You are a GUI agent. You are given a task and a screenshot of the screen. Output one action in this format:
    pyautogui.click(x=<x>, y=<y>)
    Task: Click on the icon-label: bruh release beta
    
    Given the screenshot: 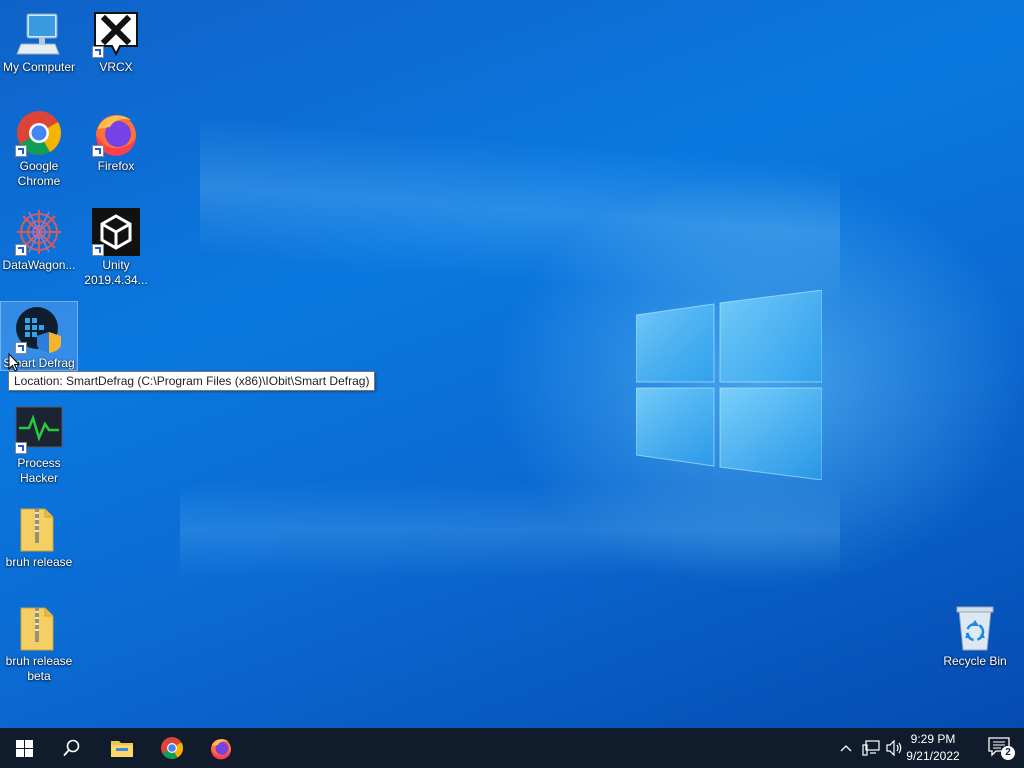 What is the action you would take?
    pyautogui.click(x=39, y=668)
    